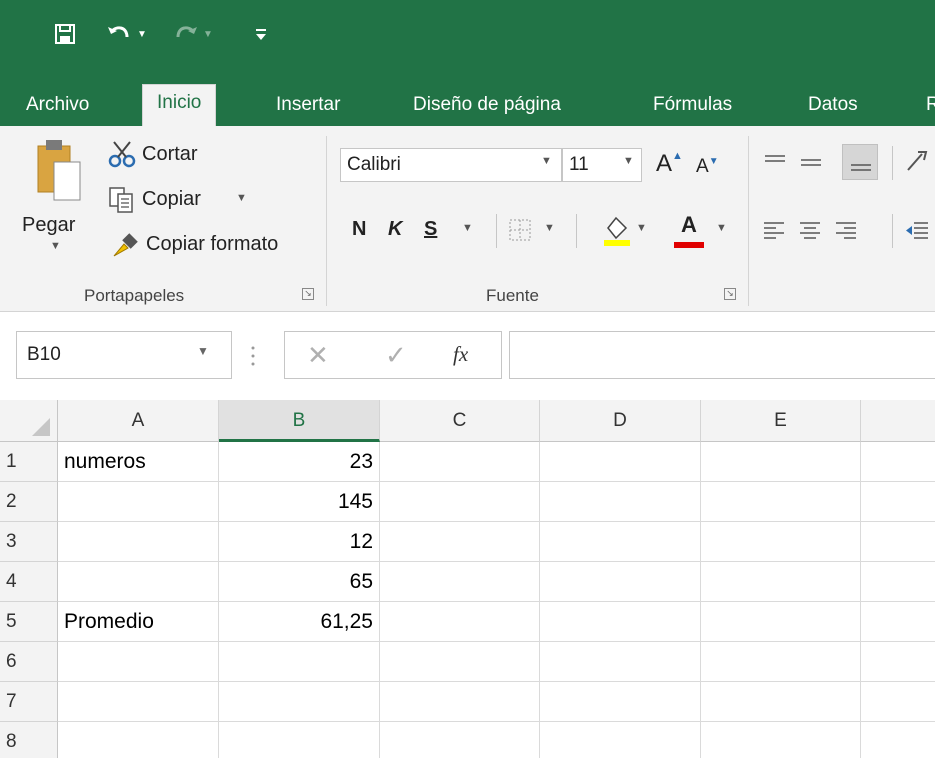 The width and height of the screenshot is (935, 758). What do you see at coordinates (846, 231) in the screenshot?
I see `align-right-icon` at bounding box center [846, 231].